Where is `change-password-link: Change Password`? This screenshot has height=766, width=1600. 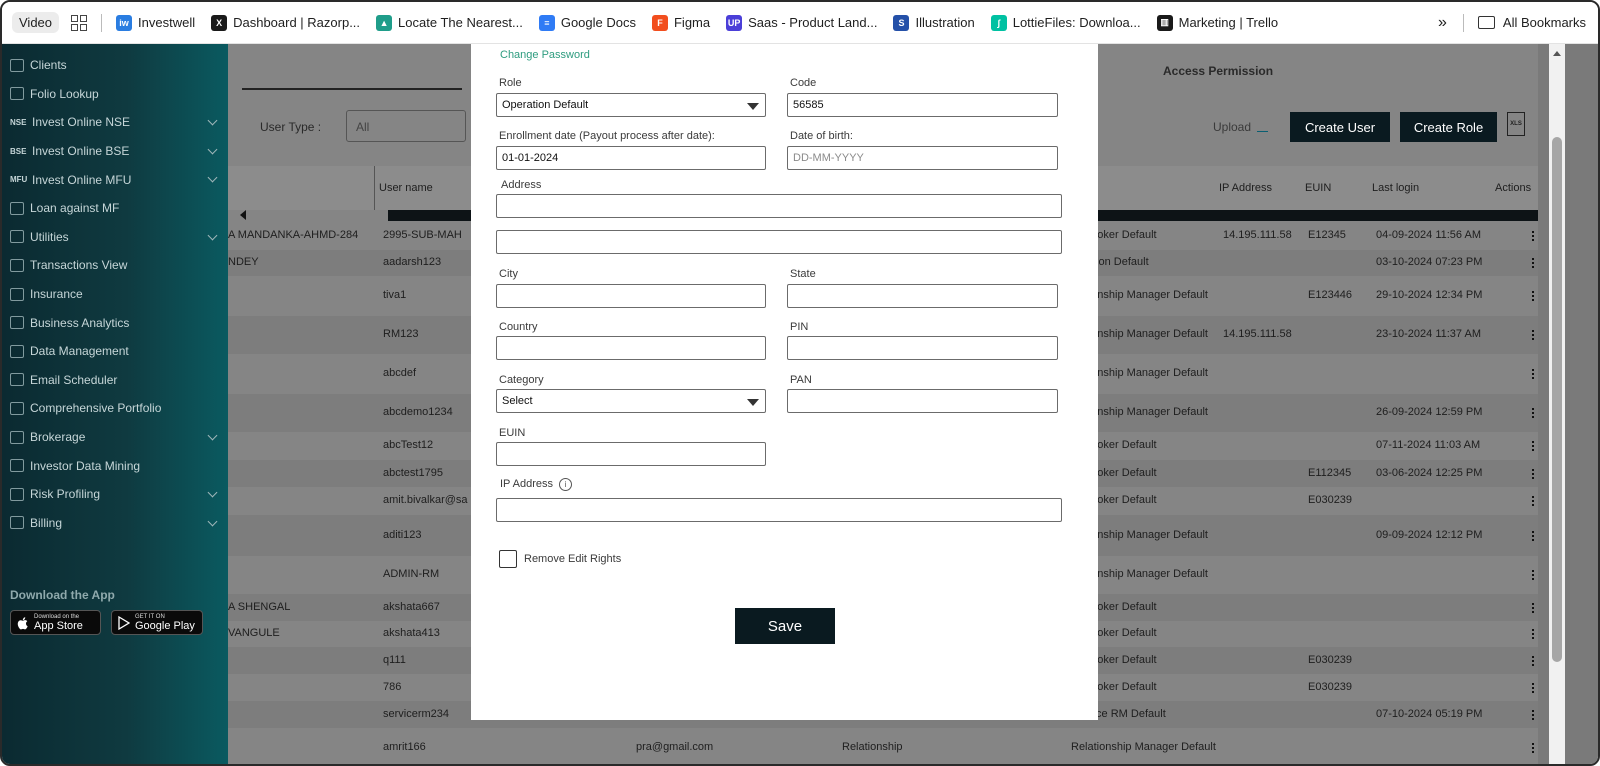 change-password-link: Change Password is located at coordinates (545, 55).